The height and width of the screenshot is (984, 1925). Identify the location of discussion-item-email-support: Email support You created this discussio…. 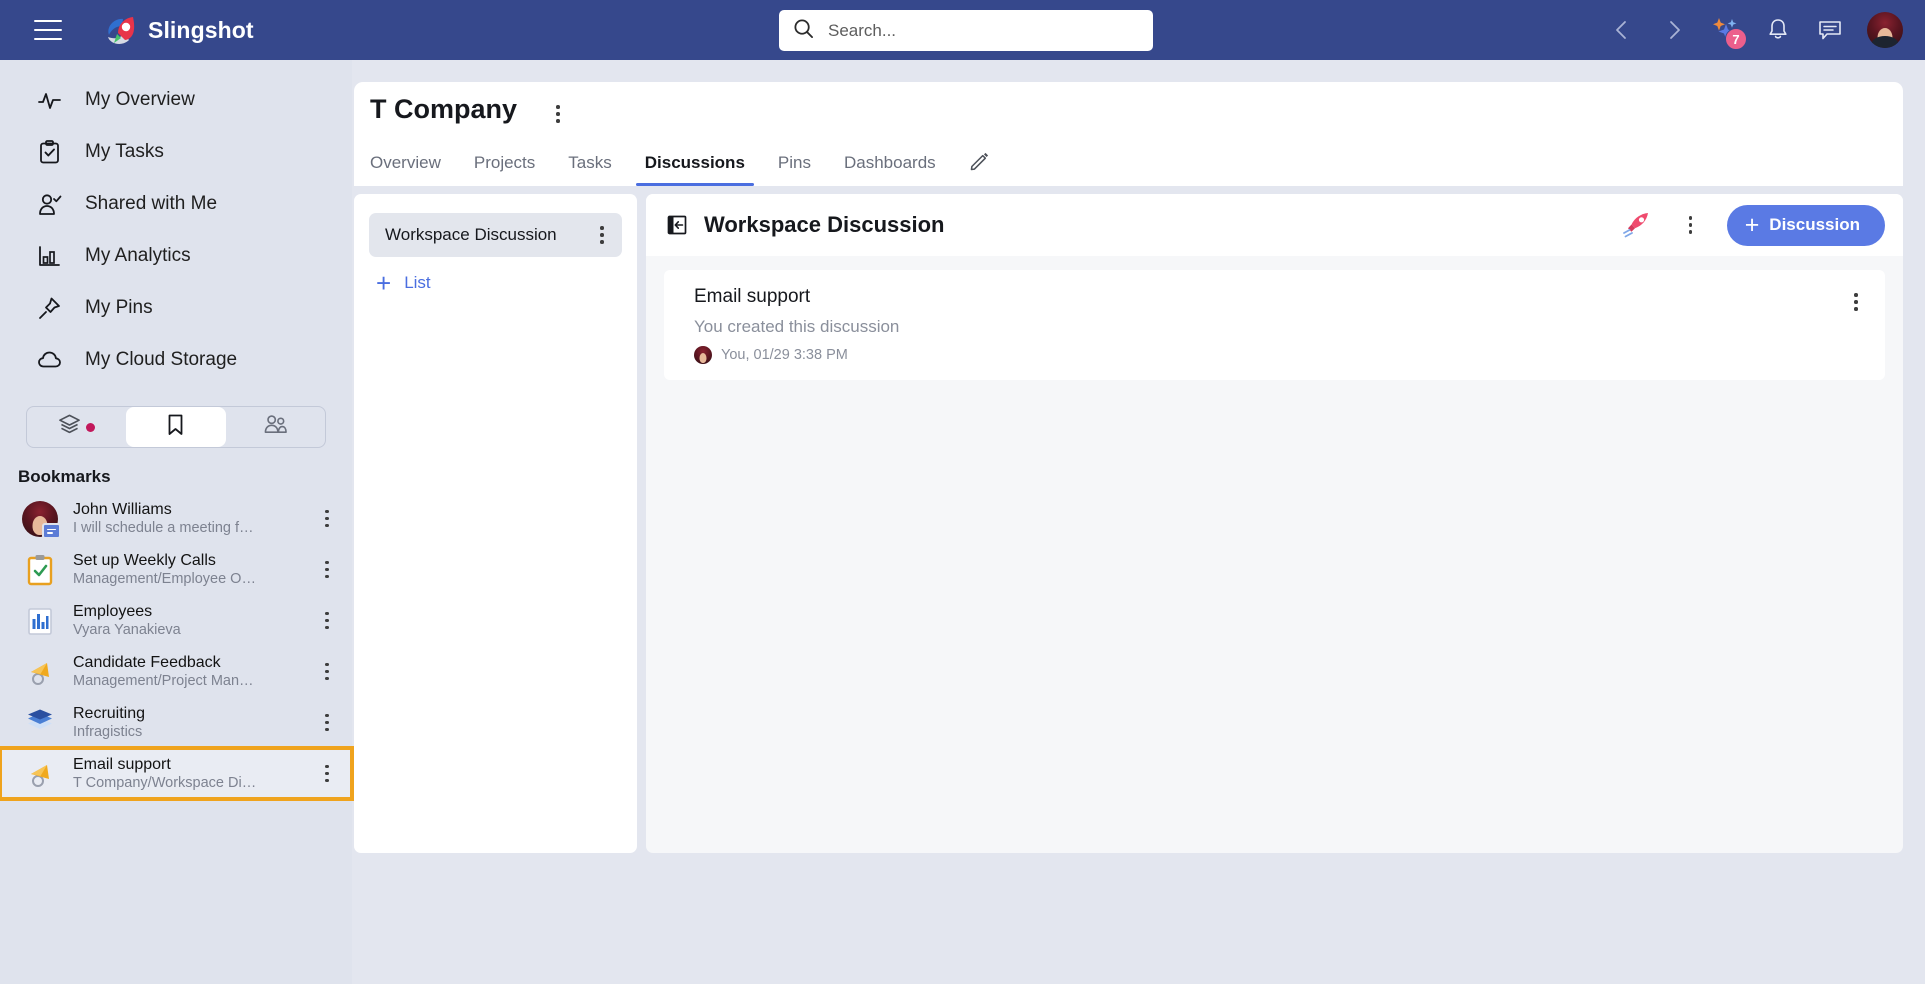
(1274, 325).